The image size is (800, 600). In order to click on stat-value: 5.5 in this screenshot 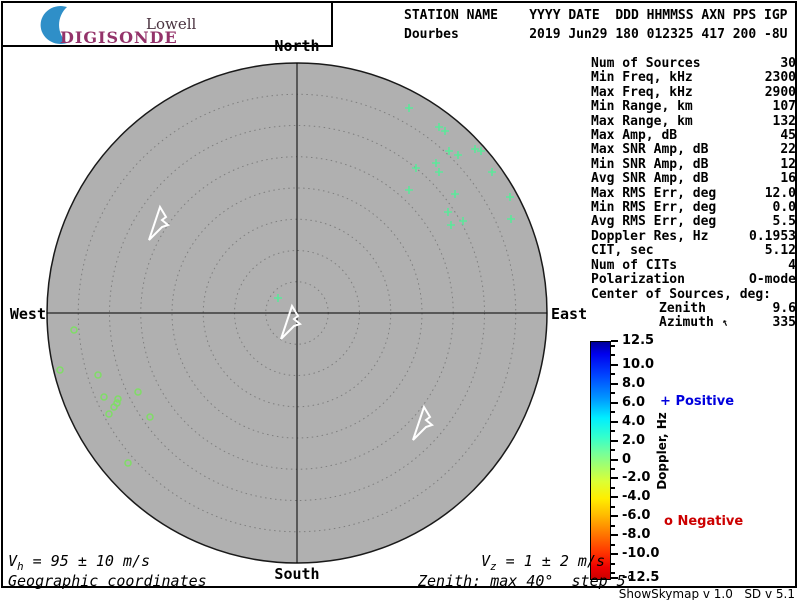, I will do `click(784, 222)`.